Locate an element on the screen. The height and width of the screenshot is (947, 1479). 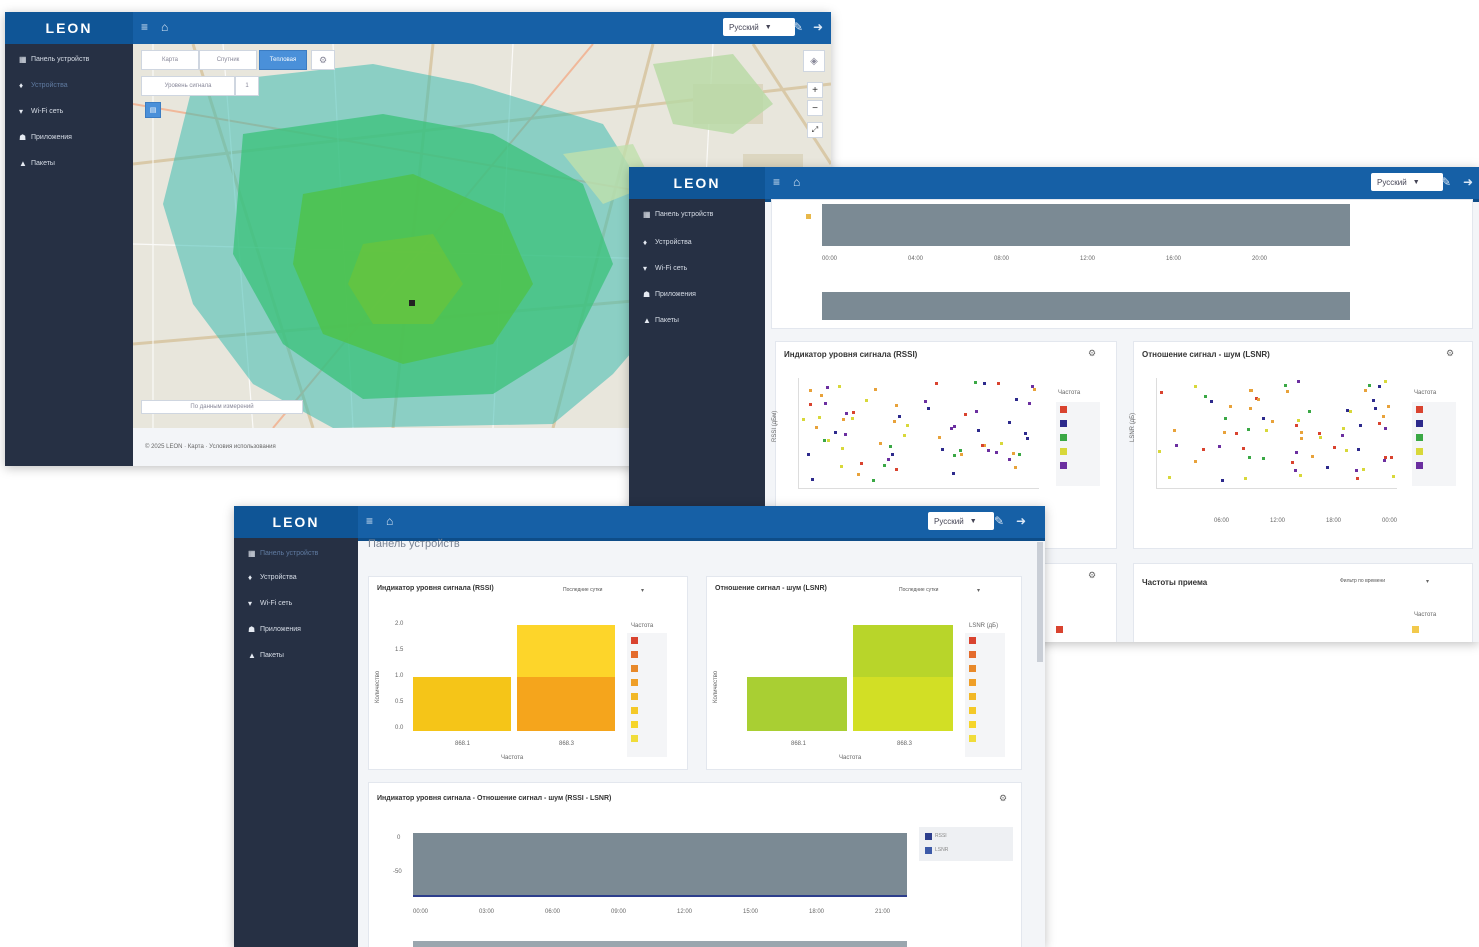
time-filter: Фильтр по времени is located at coordinates (1362, 581).